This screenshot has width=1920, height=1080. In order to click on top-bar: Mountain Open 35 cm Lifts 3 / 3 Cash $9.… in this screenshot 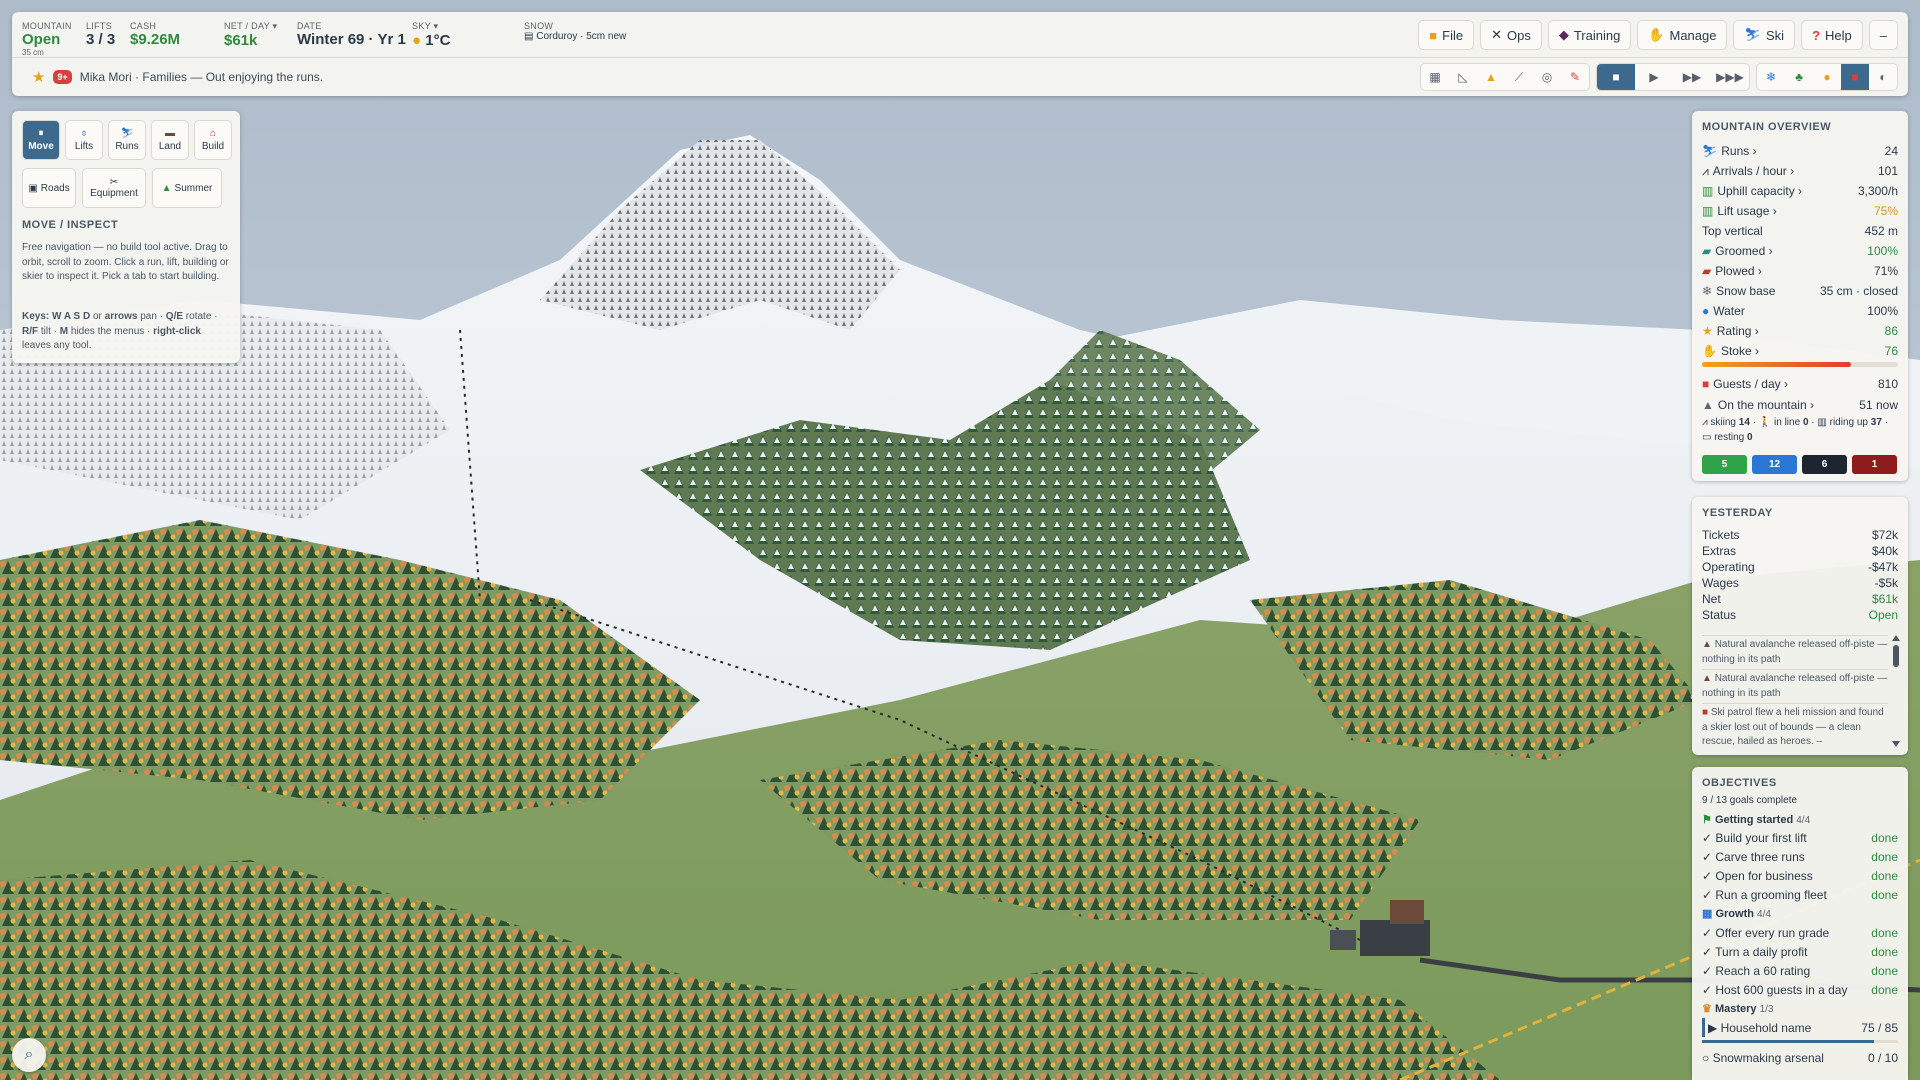, I will do `click(960, 54)`.